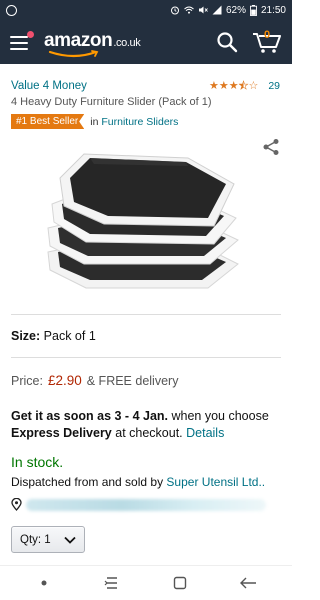 The height and width of the screenshot is (600, 320). Describe the element at coordinates (30, 34) in the screenshot. I see `notification-dot` at that location.